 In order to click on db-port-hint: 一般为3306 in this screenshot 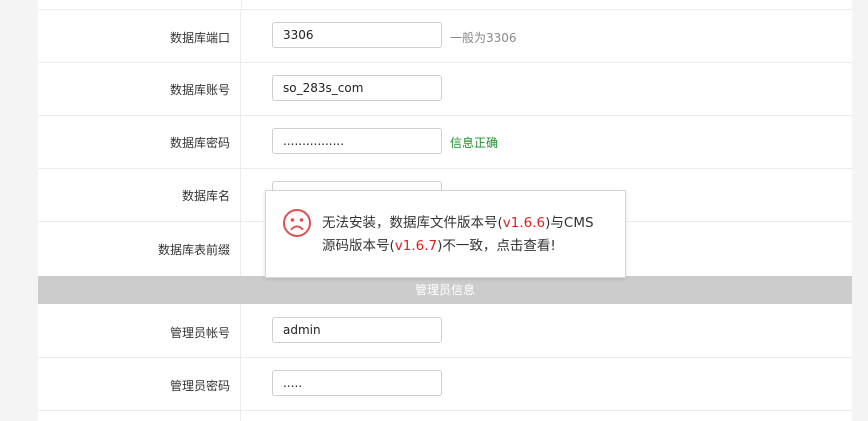, I will do `click(483, 38)`.